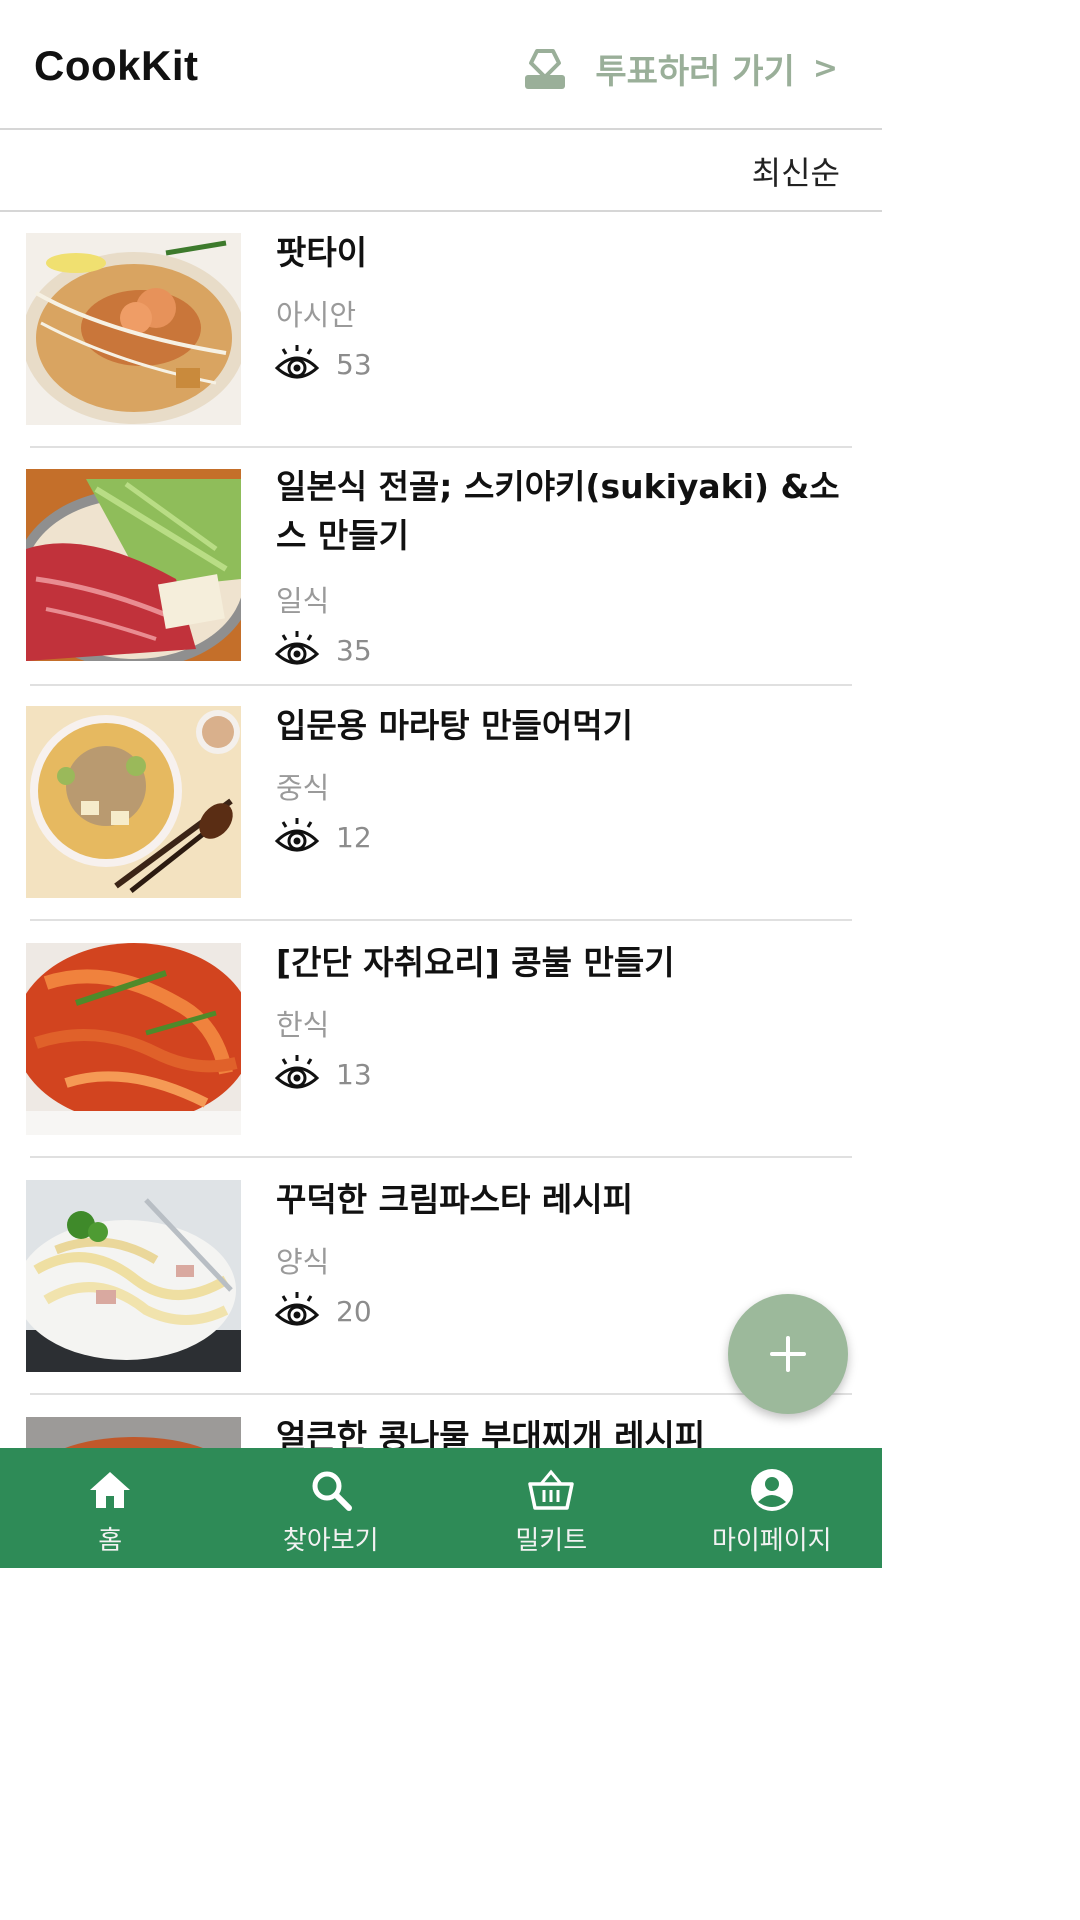 The image size is (1080, 1920). What do you see at coordinates (303, 788) in the screenshot?
I see `recipe-category: 중식` at bounding box center [303, 788].